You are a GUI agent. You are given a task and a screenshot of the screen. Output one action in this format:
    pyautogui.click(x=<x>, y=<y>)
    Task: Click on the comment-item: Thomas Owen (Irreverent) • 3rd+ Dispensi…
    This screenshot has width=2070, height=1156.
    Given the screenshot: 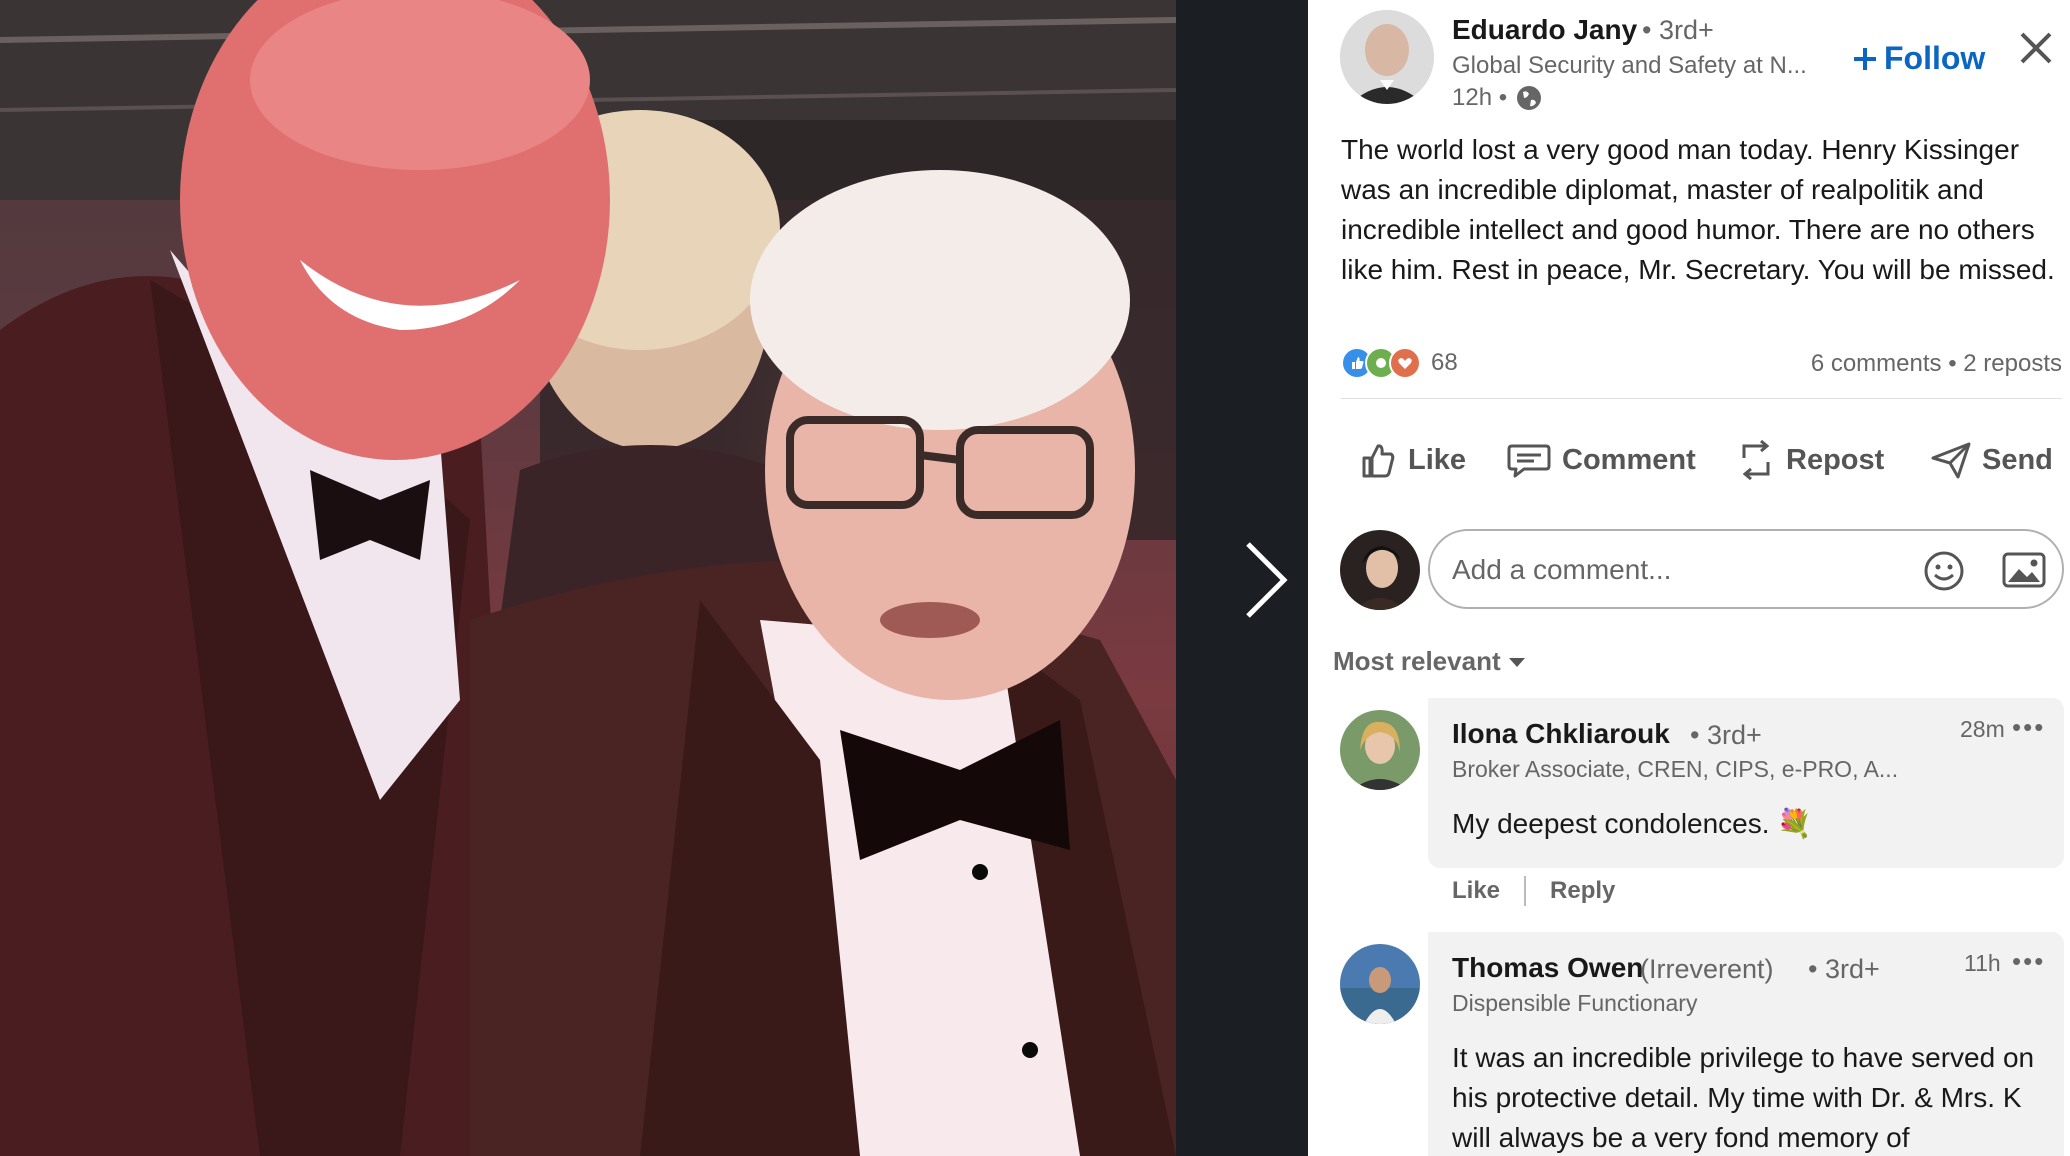 What is the action you would take?
    pyautogui.click(x=1689, y=1044)
    